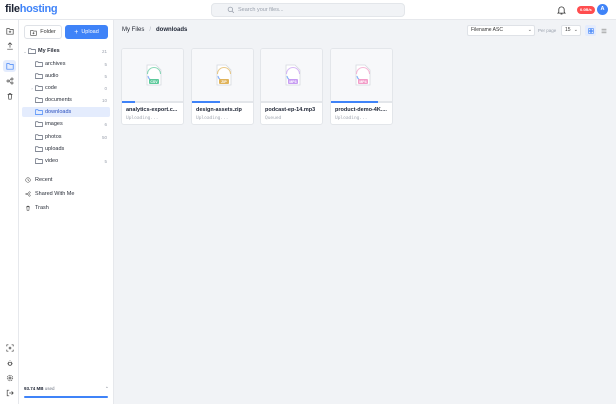 The height and width of the screenshot is (404, 616). I want to click on folder-count: 10, so click(104, 100).